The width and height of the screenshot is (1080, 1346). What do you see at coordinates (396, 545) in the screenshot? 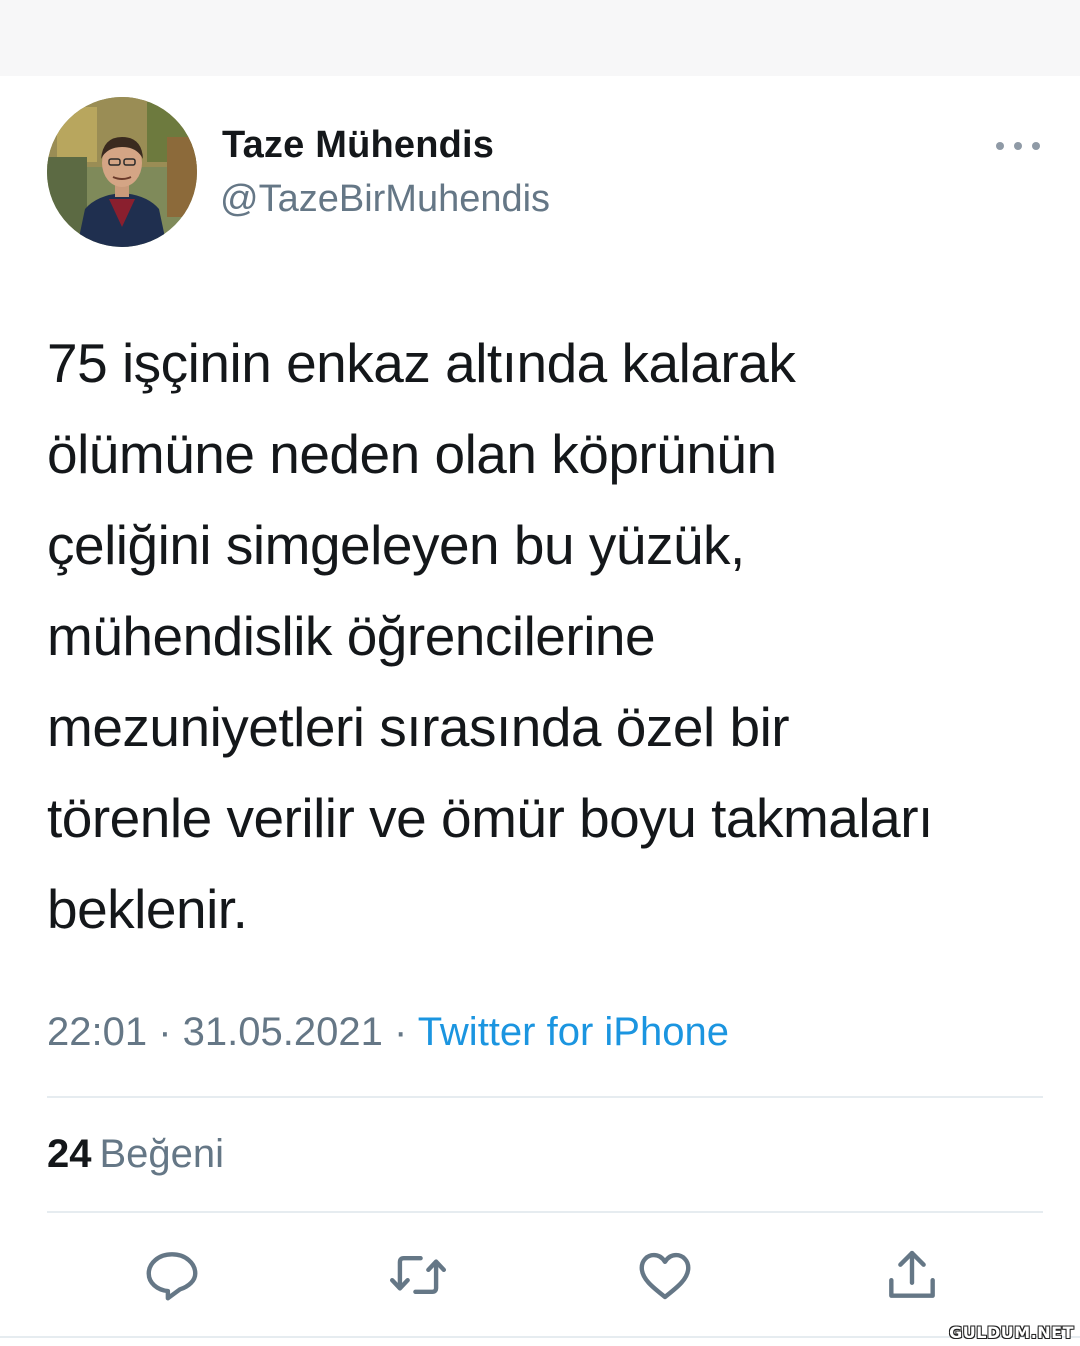
I see `tweet-text-line: çeliğini simgeleyen bu yüzük,` at bounding box center [396, 545].